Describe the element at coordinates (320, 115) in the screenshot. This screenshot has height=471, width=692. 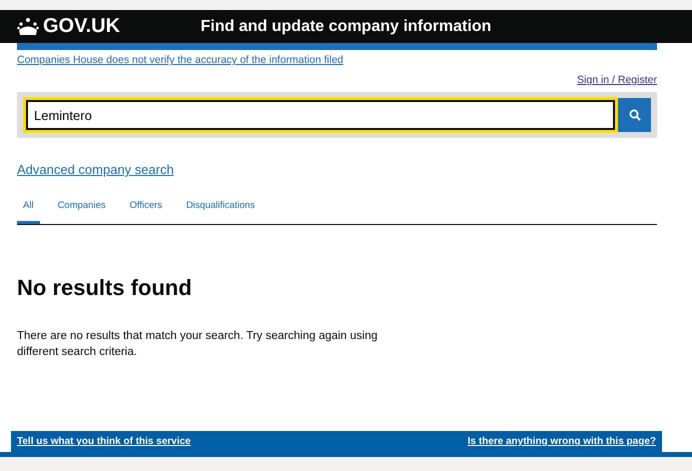
I see `search-field: Lemintero` at that location.